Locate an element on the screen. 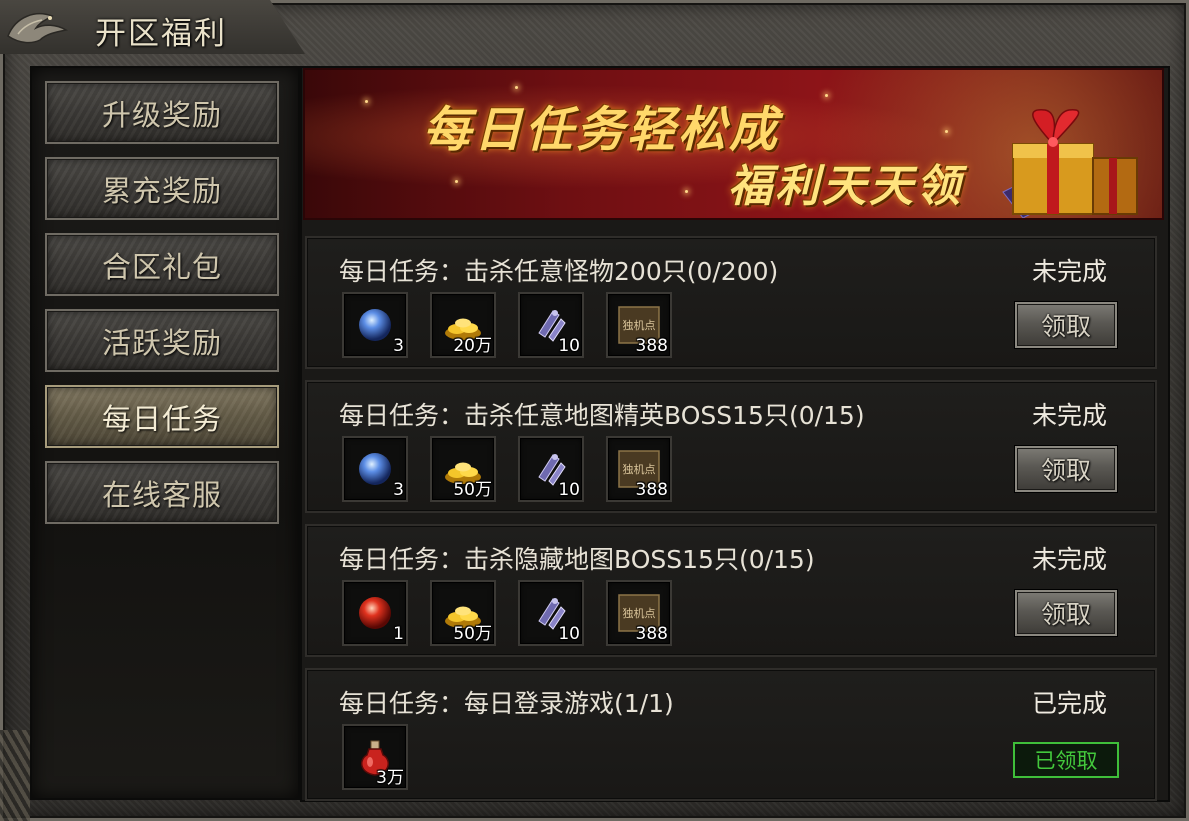 The image size is (1189, 821). sidebar-item-label: 每日任务 is located at coordinates (161, 418).